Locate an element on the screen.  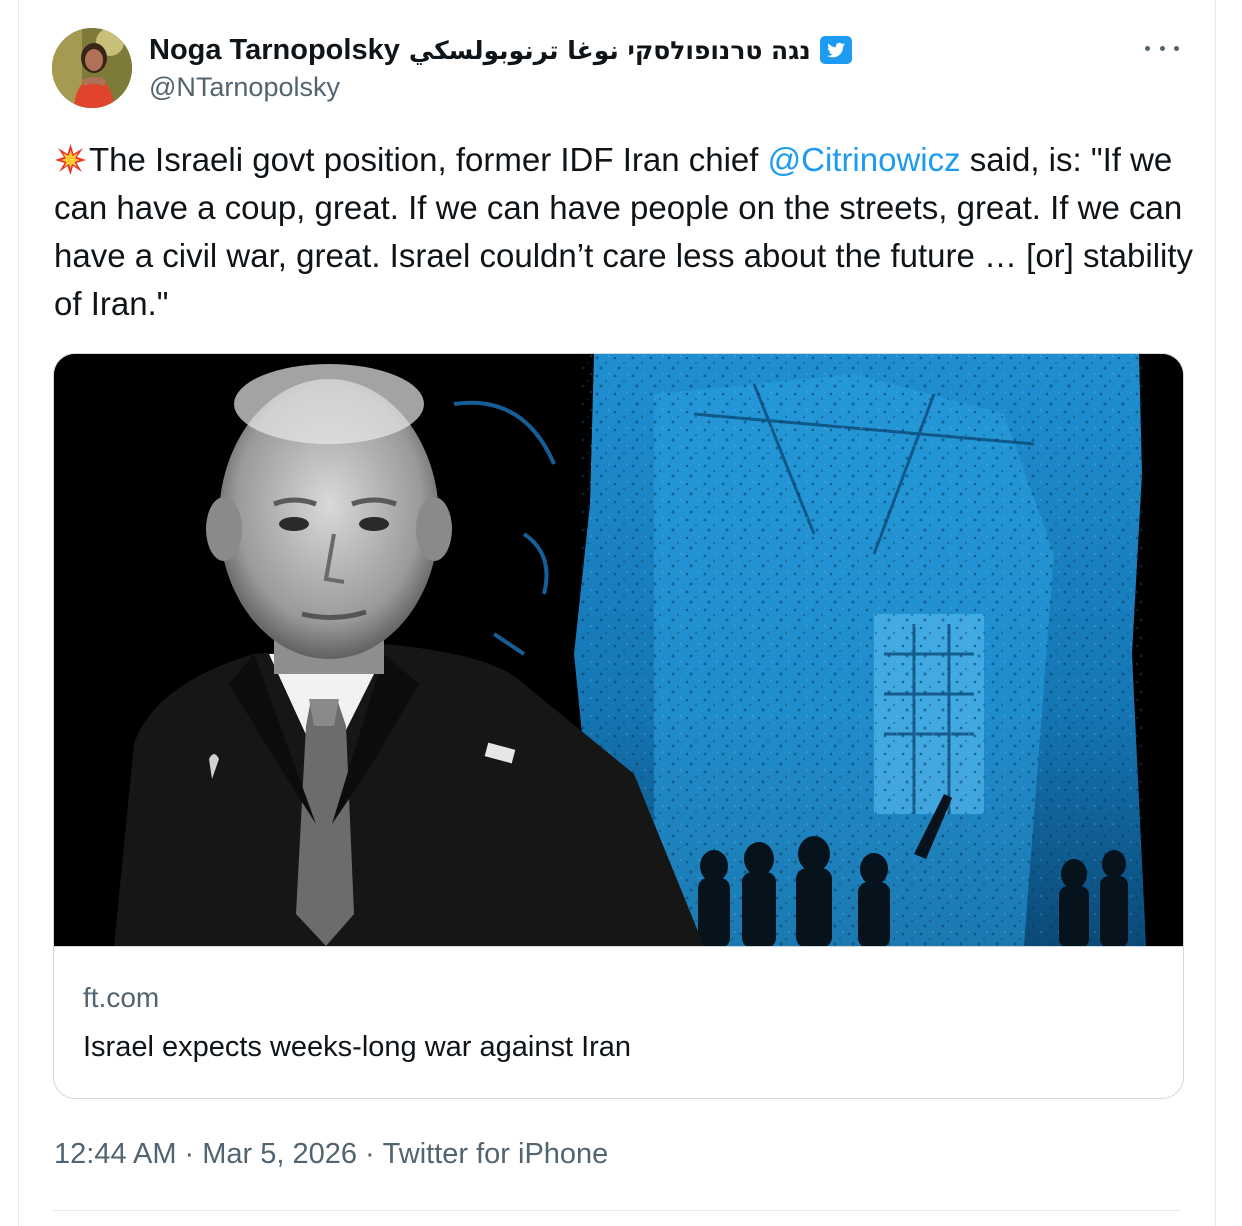
tweet-meta: 12:44 AM · Mar 5, 2026 · Twitter for iPhone is located at coordinates (331, 1154).